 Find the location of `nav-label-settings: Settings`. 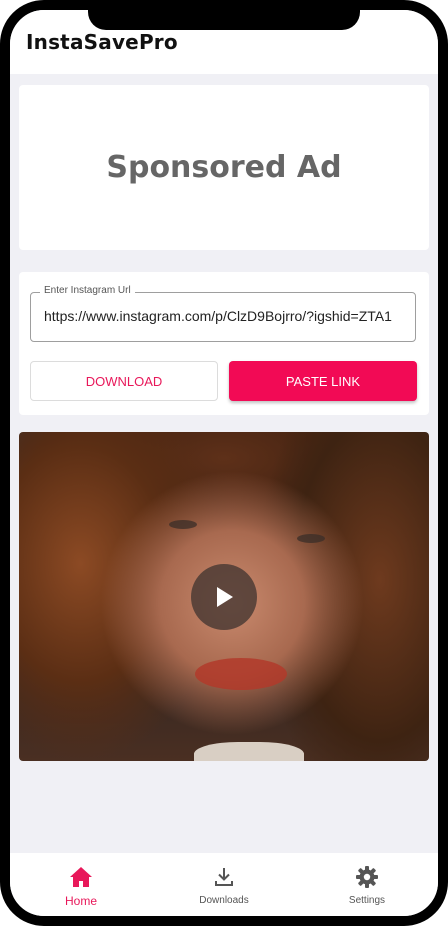

nav-label-settings: Settings is located at coordinates (367, 900).